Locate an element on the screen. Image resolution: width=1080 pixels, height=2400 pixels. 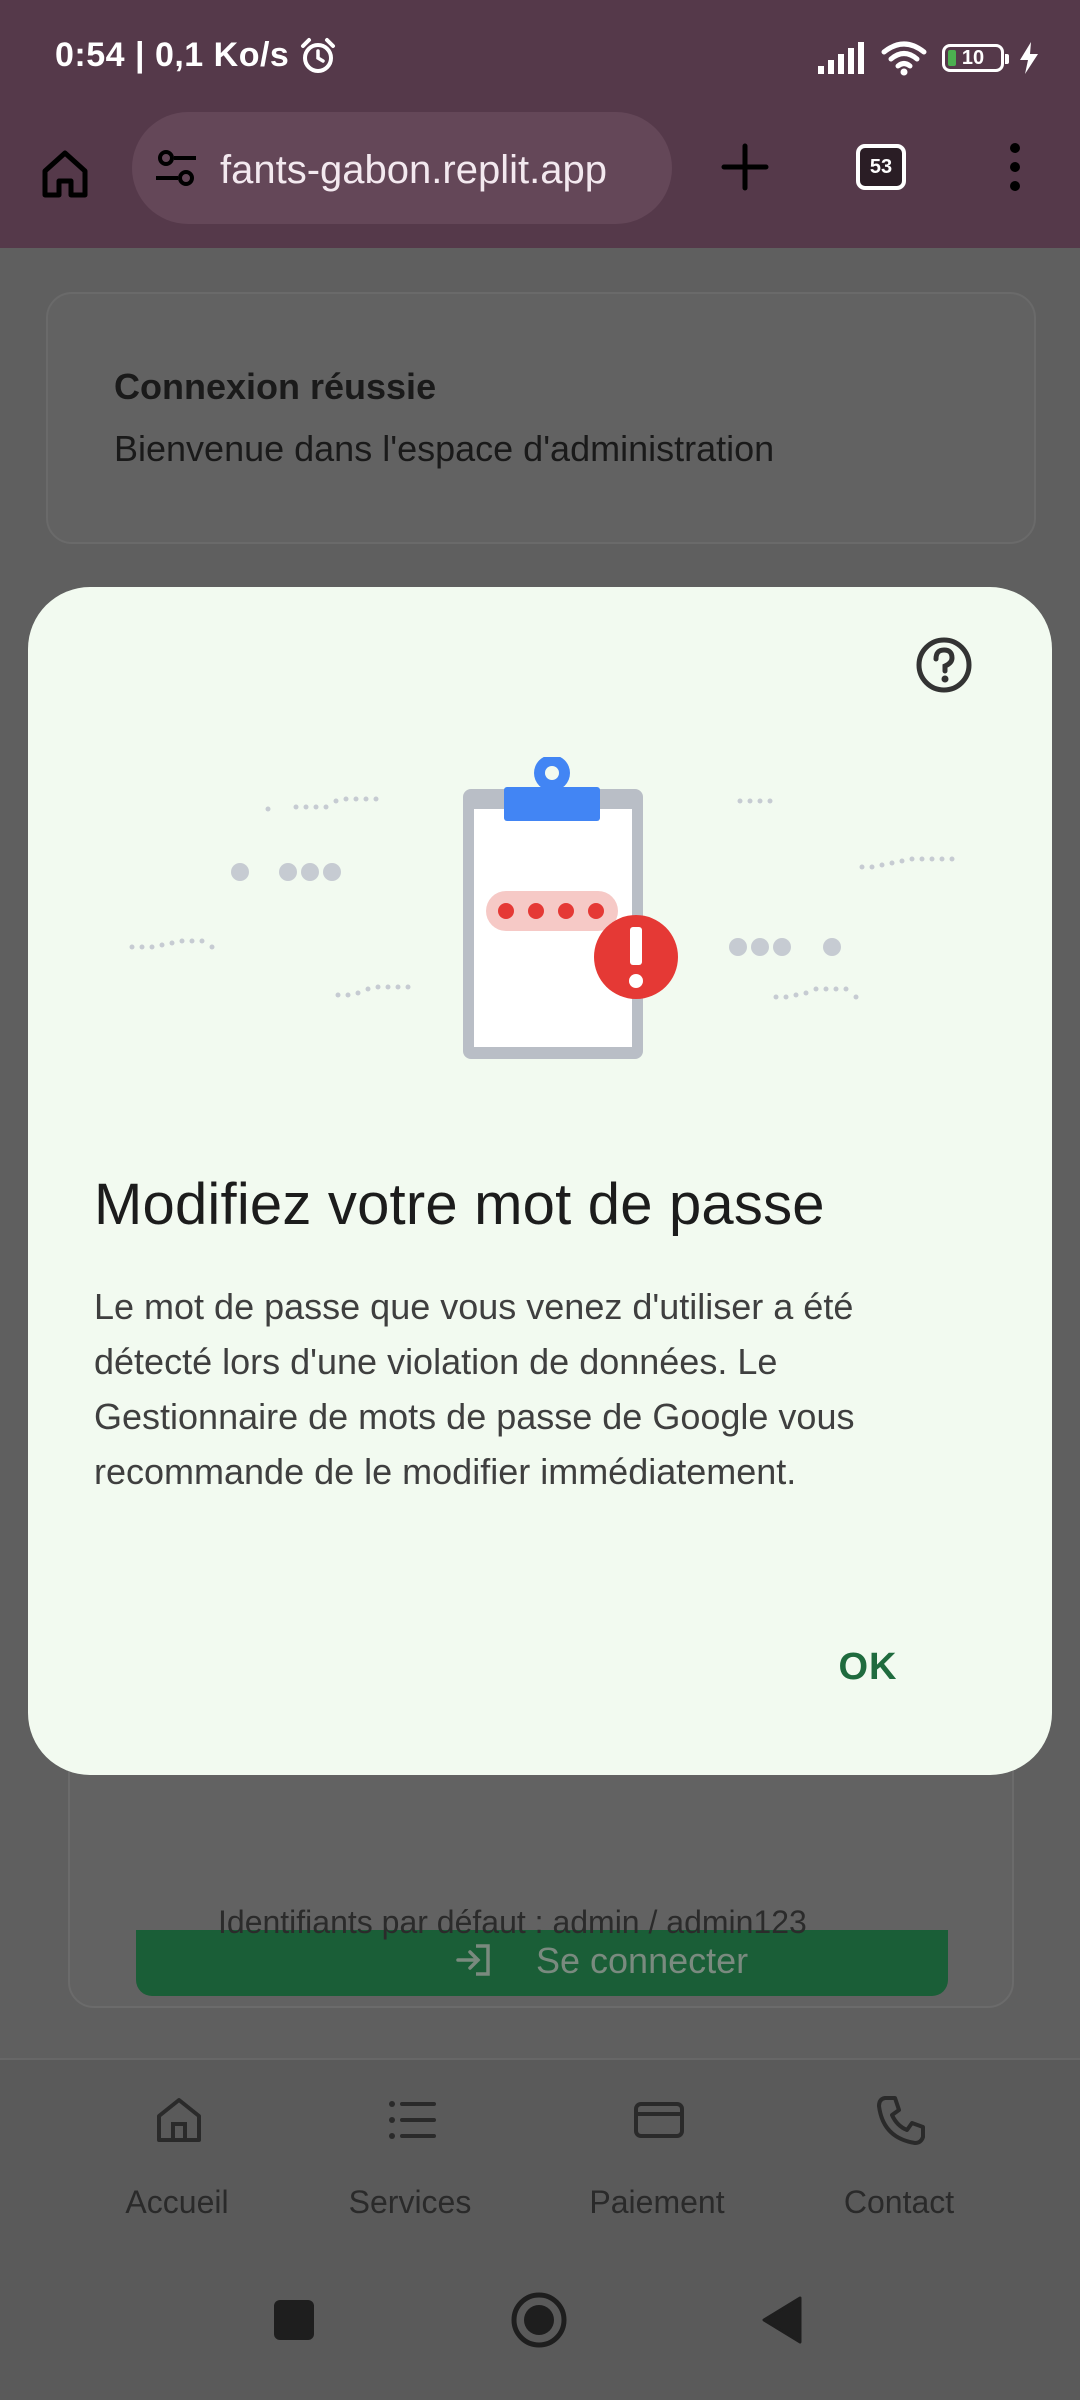
nav-item-paiement: Paiement is located at coordinates (657, 2160).